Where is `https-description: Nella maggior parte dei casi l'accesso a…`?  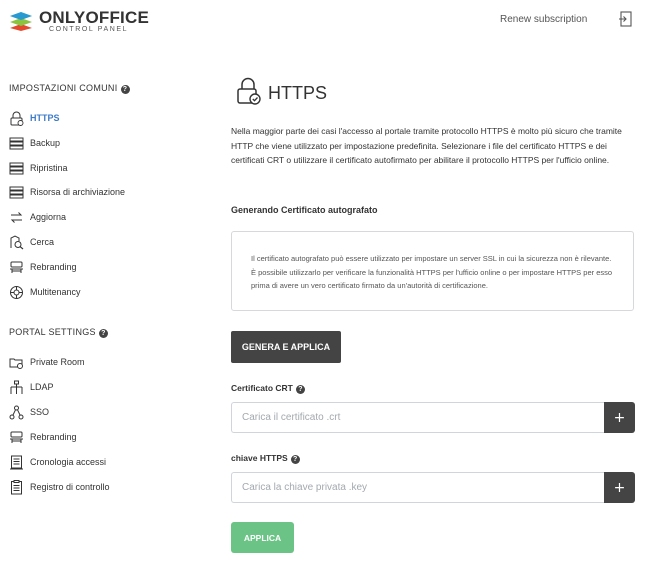 https-description: Nella maggior parte dei casi l'accesso a… is located at coordinates (426, 145).